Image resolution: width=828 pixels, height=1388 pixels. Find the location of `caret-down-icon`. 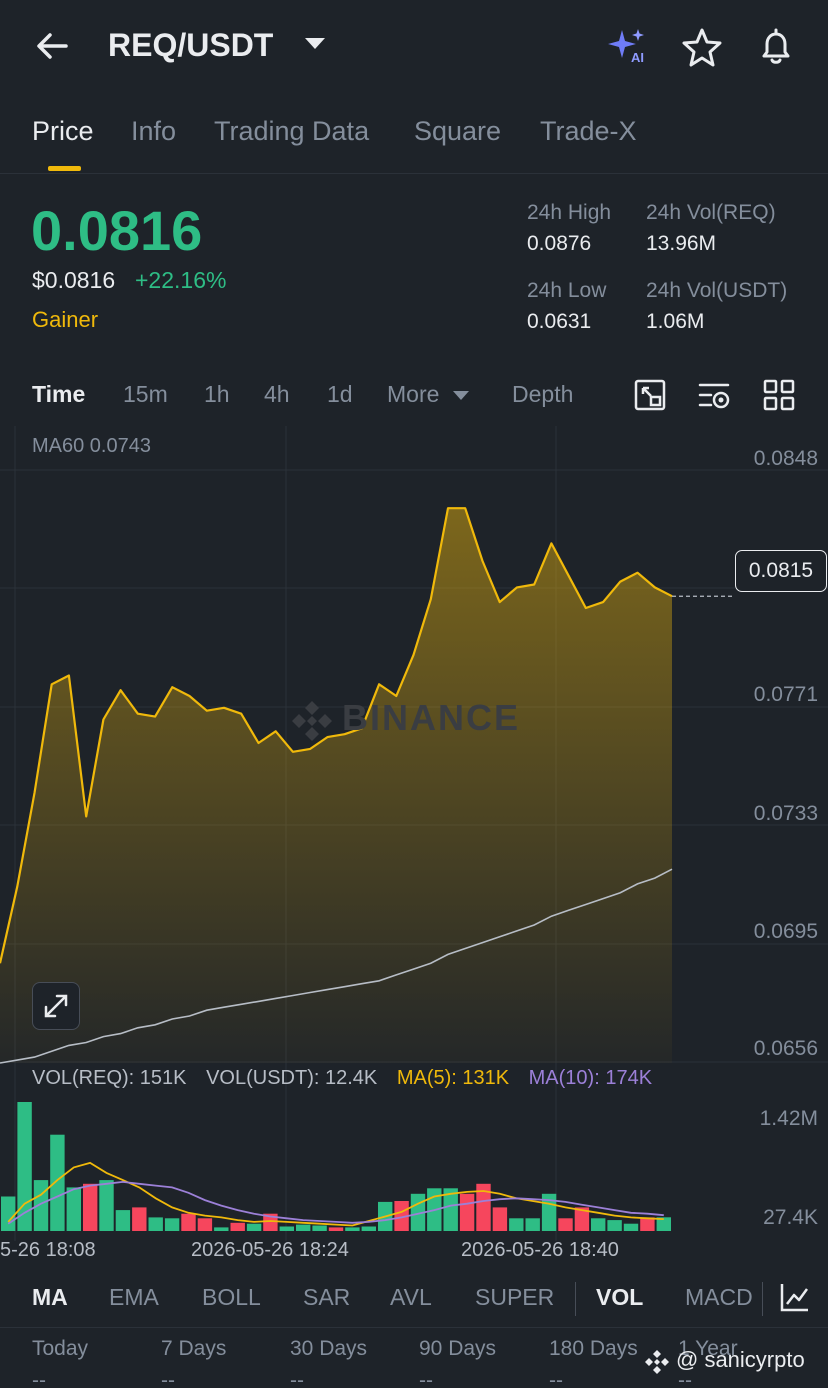

caret-down-icon is located at coordinates (315, 43).